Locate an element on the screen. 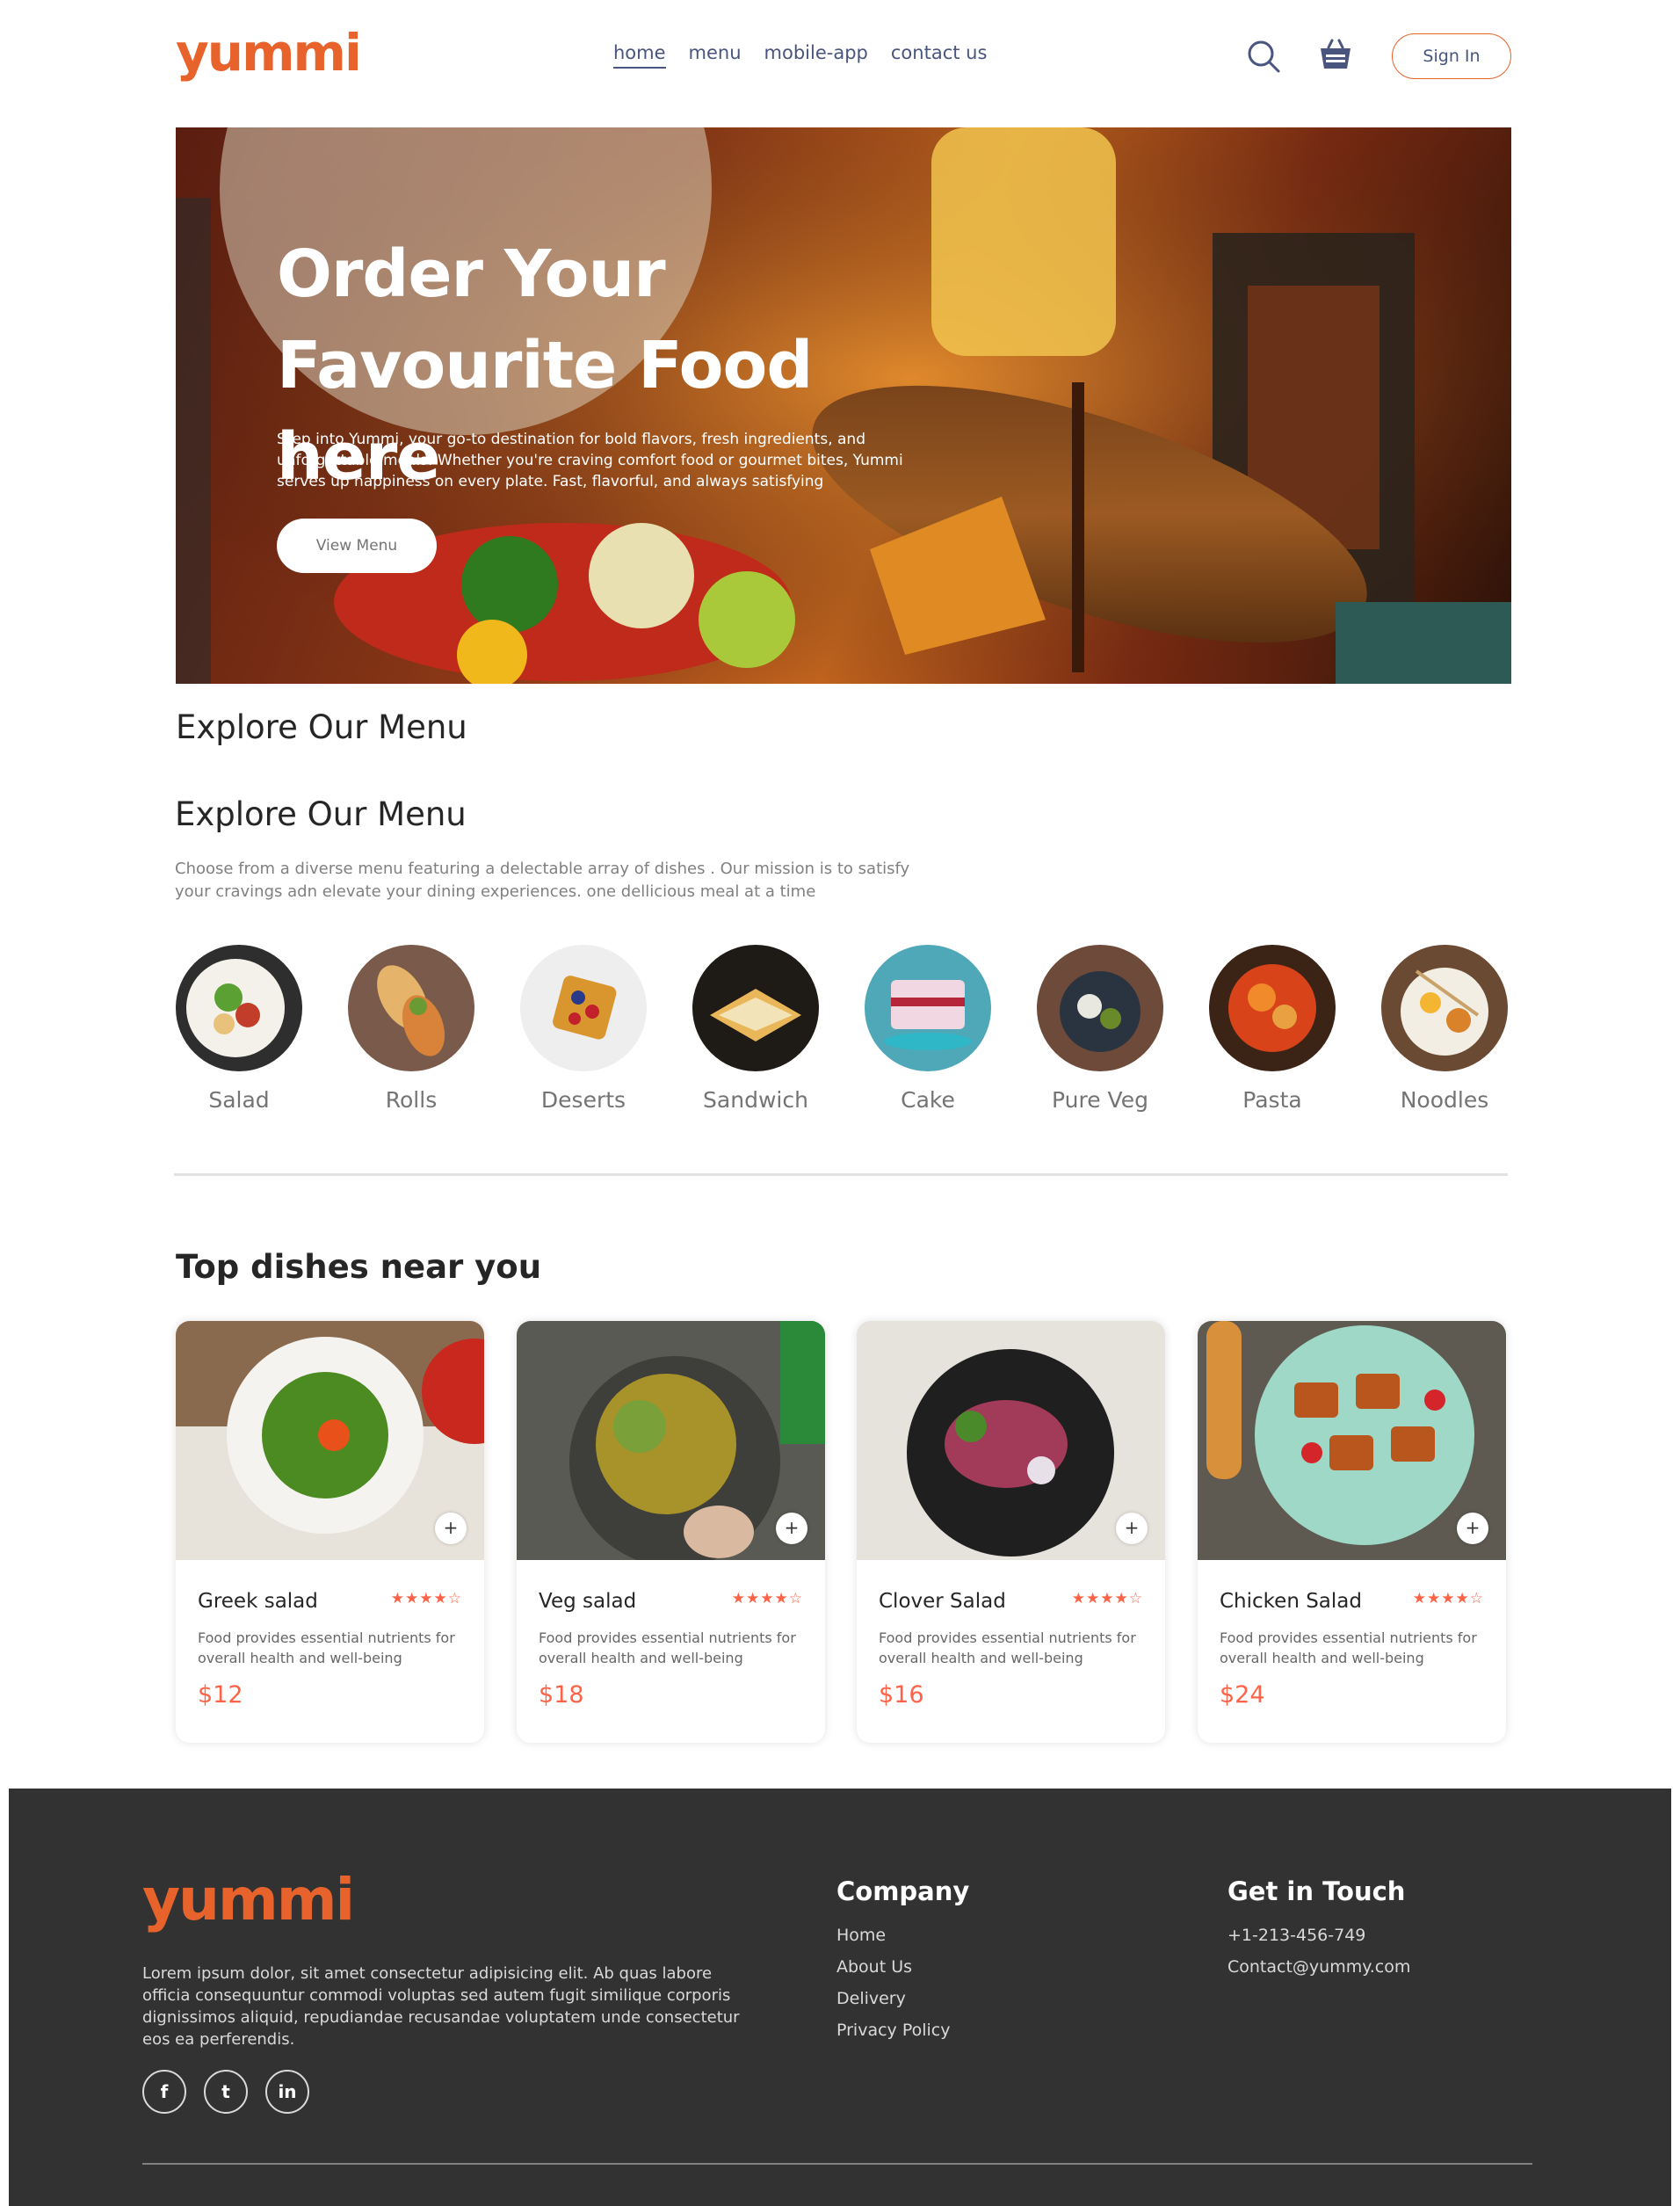 The width and height of the screenshot is (1680, 2206). logo: yummi is located at coordinates (269, 52).